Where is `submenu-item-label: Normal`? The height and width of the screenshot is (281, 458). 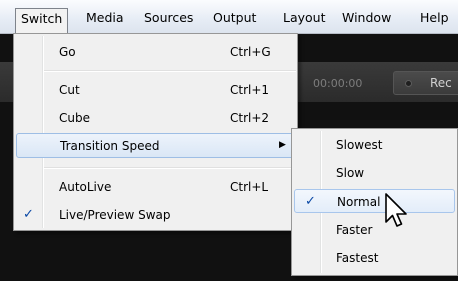 submenu-item-label: Normal is located at coordinates (359, 202).